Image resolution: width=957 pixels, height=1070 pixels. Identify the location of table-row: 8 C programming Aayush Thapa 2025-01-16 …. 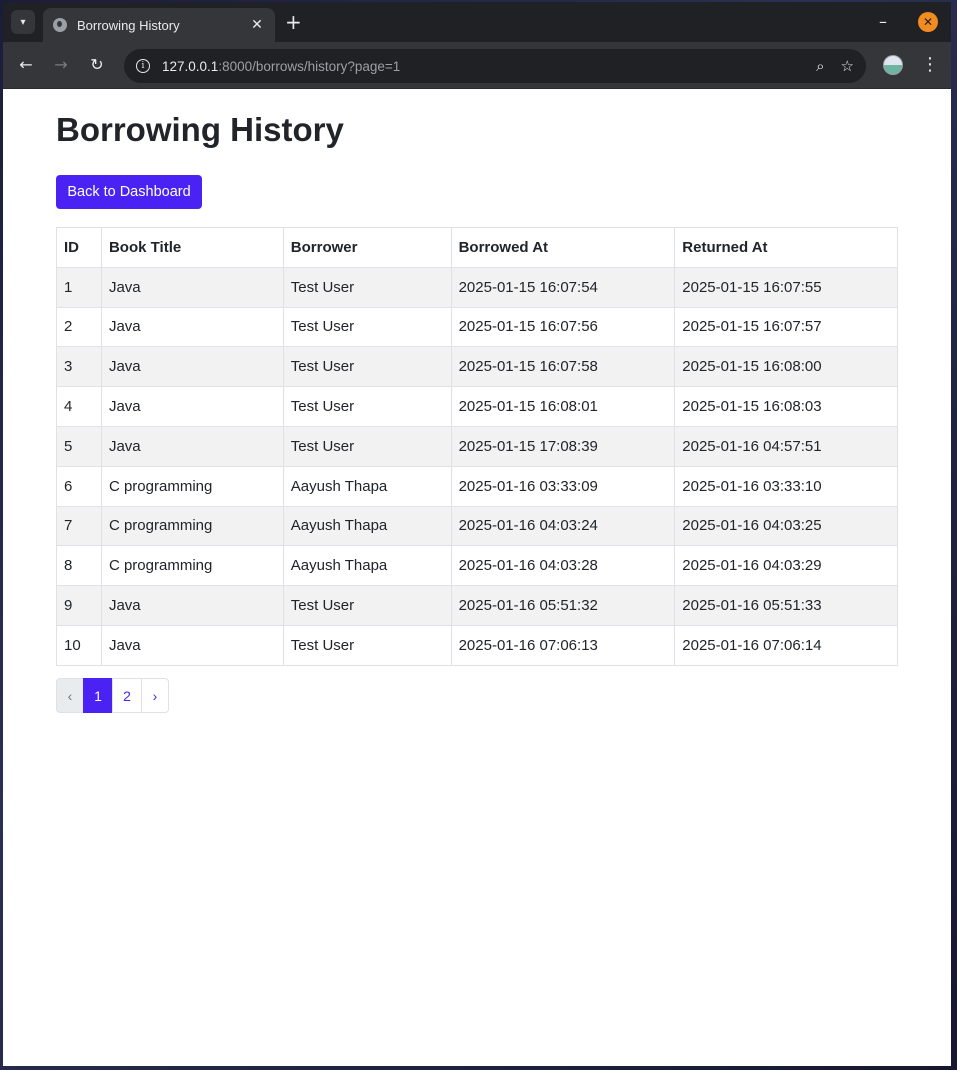
(477, 566).